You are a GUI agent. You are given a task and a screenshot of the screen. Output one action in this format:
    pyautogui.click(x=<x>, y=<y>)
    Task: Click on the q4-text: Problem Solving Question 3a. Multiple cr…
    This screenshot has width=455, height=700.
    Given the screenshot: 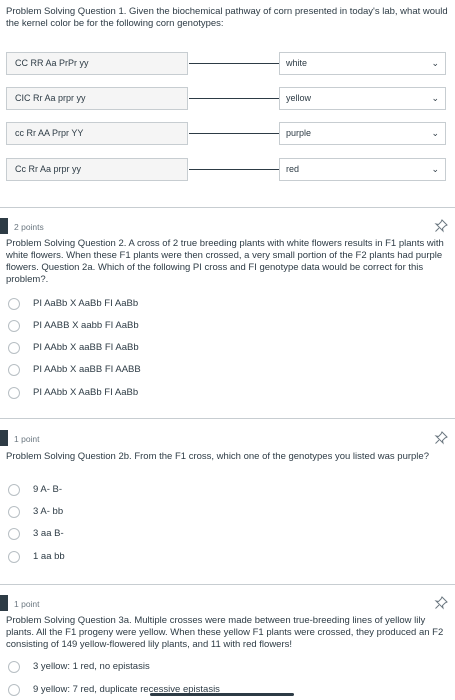 What is the action you would take?
    pyautogui.click(x=225, y=632)
    